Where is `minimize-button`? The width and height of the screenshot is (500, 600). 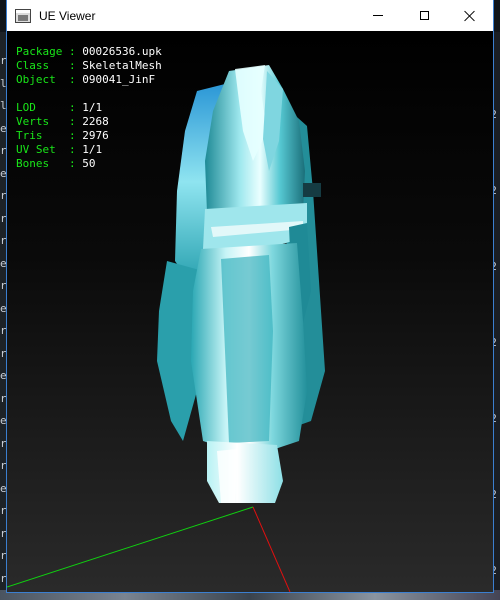
minimize-button is located at coordinates (378, 15).